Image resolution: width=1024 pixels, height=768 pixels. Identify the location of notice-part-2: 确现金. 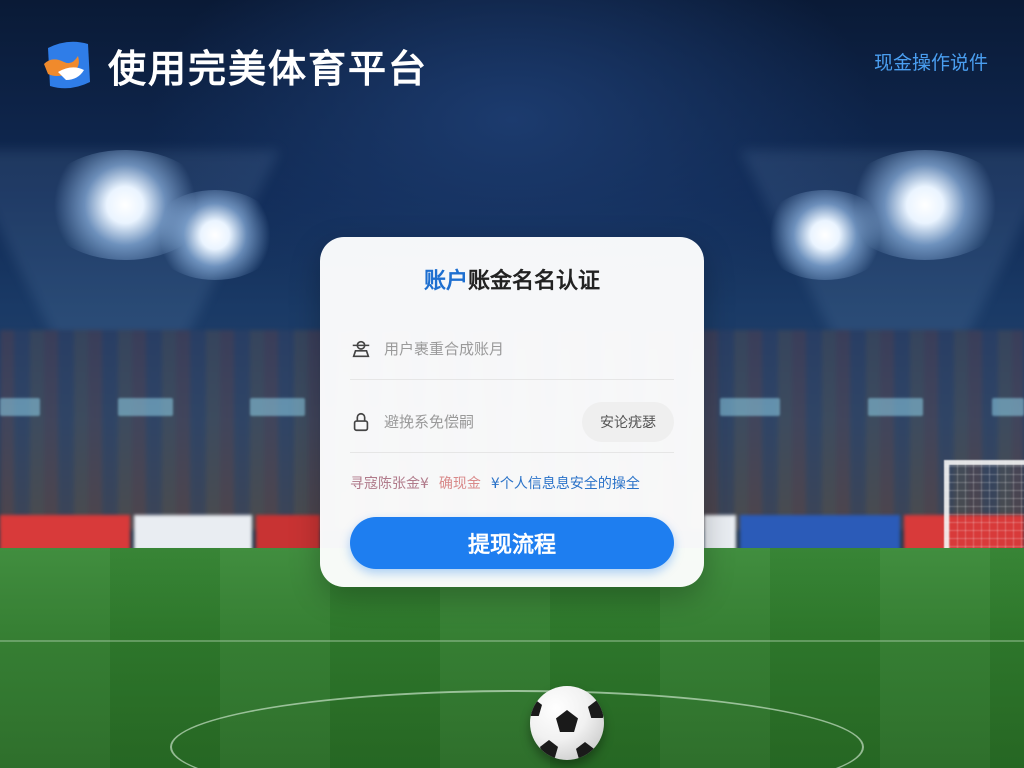
(459, 484).